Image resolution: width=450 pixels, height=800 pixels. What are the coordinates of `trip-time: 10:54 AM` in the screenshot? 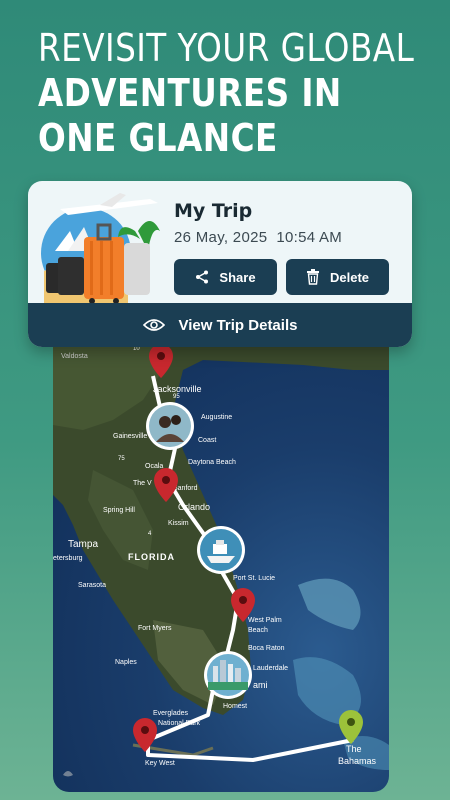 It's located at (309, 237).